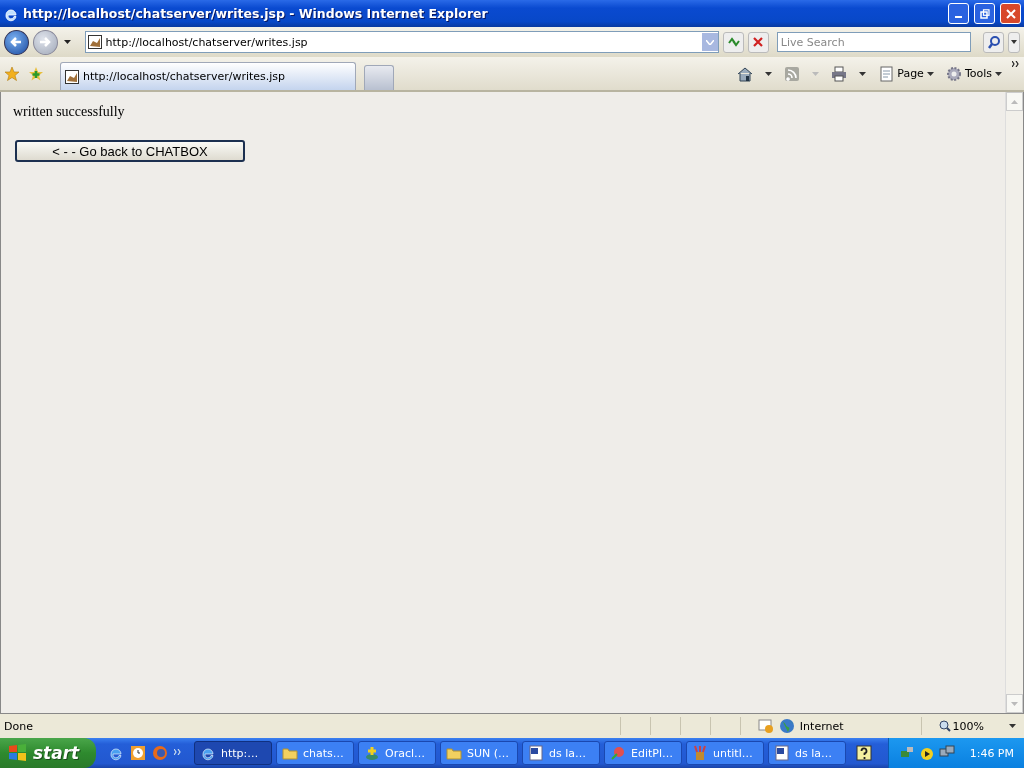 This screenshot has height=768, width=1024. What do you see at coordinates (138, 753) in the screenshot?
I see `clock-icon` at bounding box center [138, 753].